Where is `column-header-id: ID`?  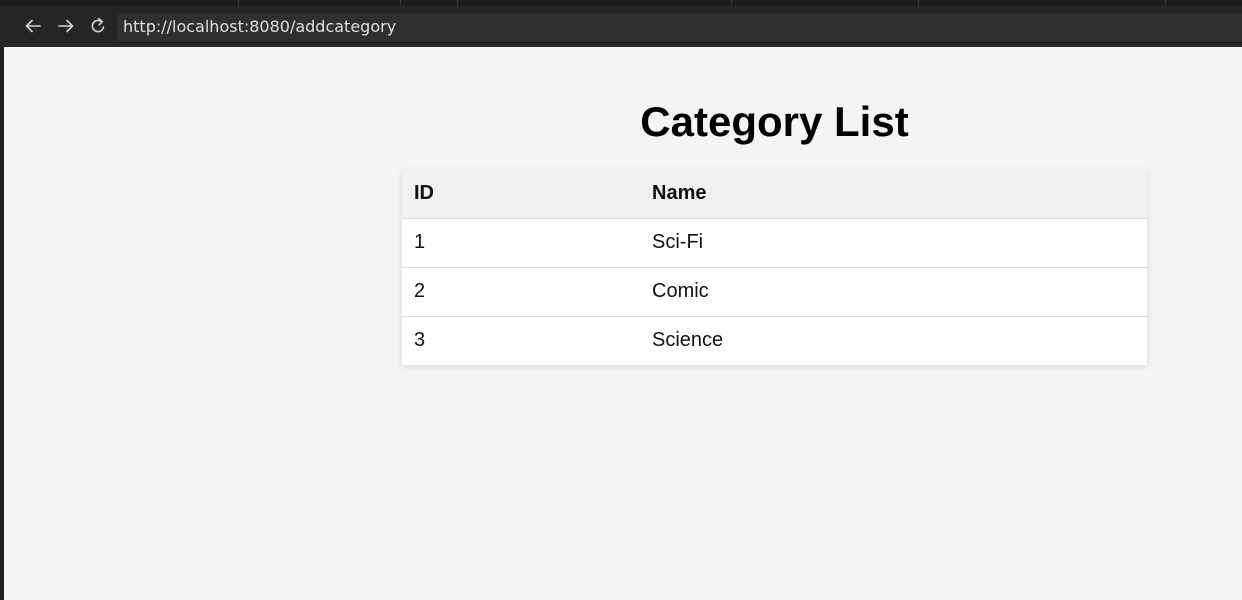 column-header-id: ID is located at coordinates (521, 194).